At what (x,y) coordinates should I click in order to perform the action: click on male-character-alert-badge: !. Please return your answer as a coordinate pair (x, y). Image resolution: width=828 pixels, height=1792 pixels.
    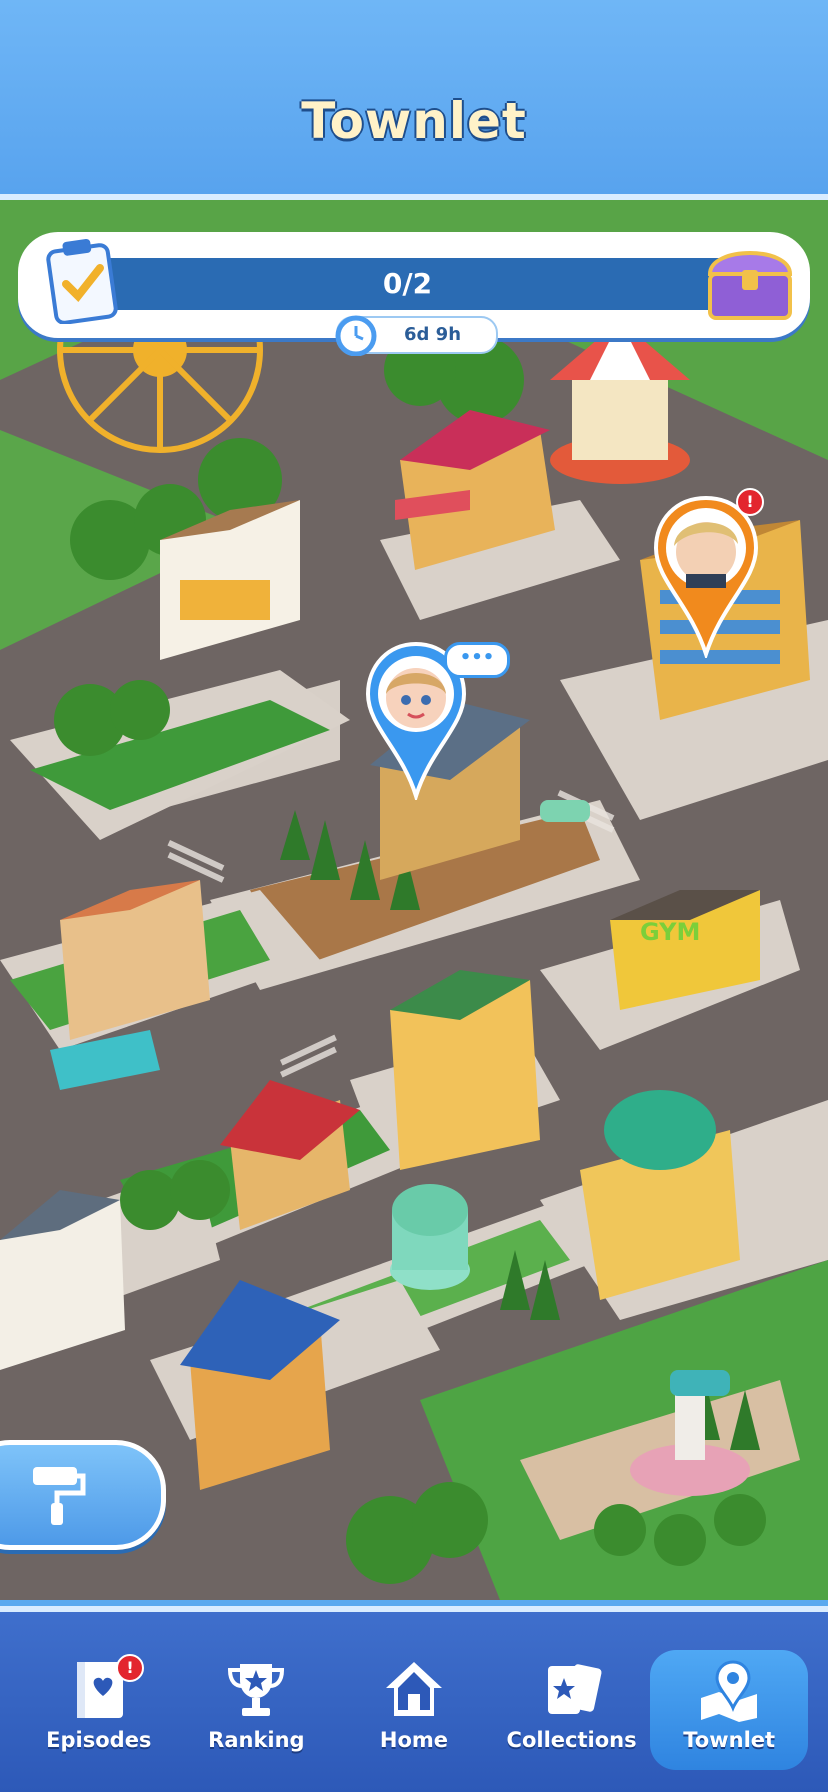
    Looking at the image, I should click on (750, 502).